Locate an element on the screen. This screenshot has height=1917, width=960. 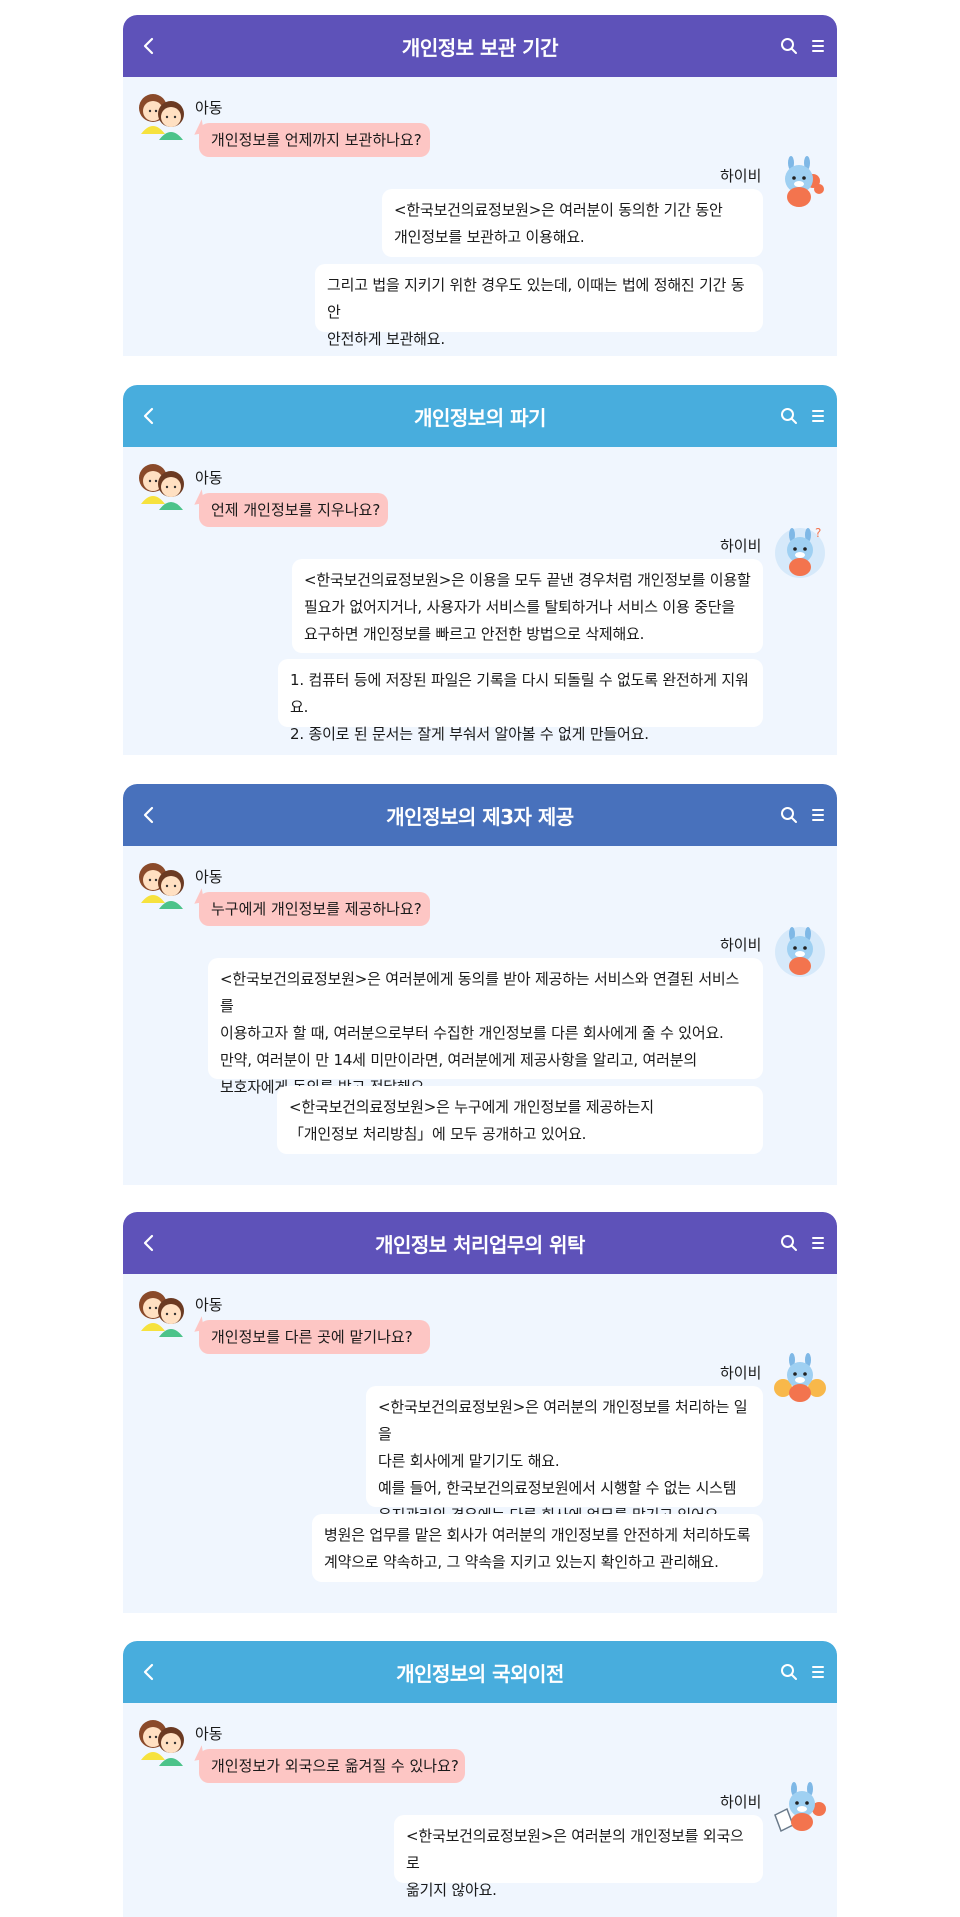
panel-header: 개인정보의 제3자 제공 is located at coordinates (480, 815).